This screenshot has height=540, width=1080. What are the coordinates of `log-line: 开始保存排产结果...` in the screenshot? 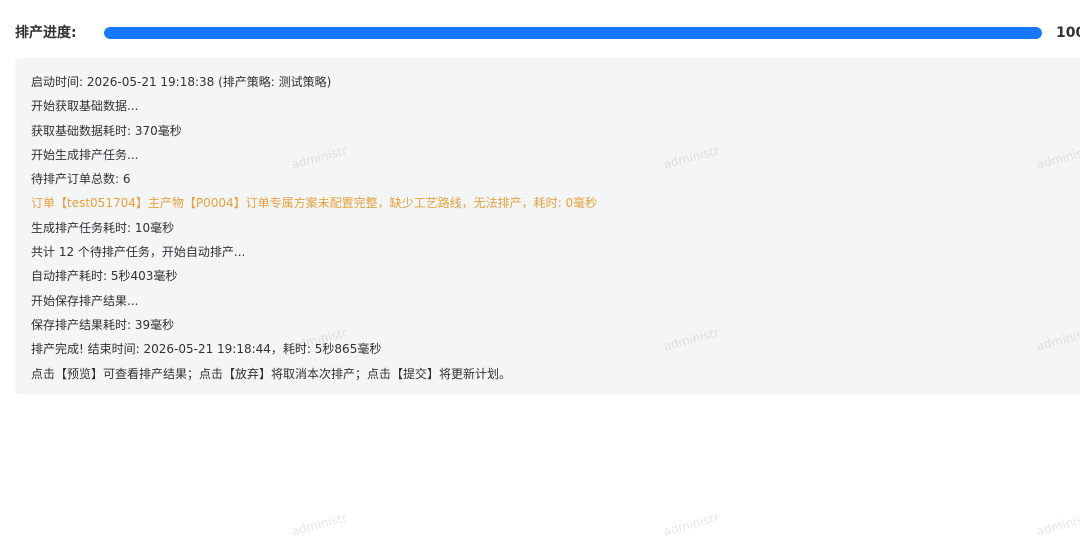 It's located at (85, 300).